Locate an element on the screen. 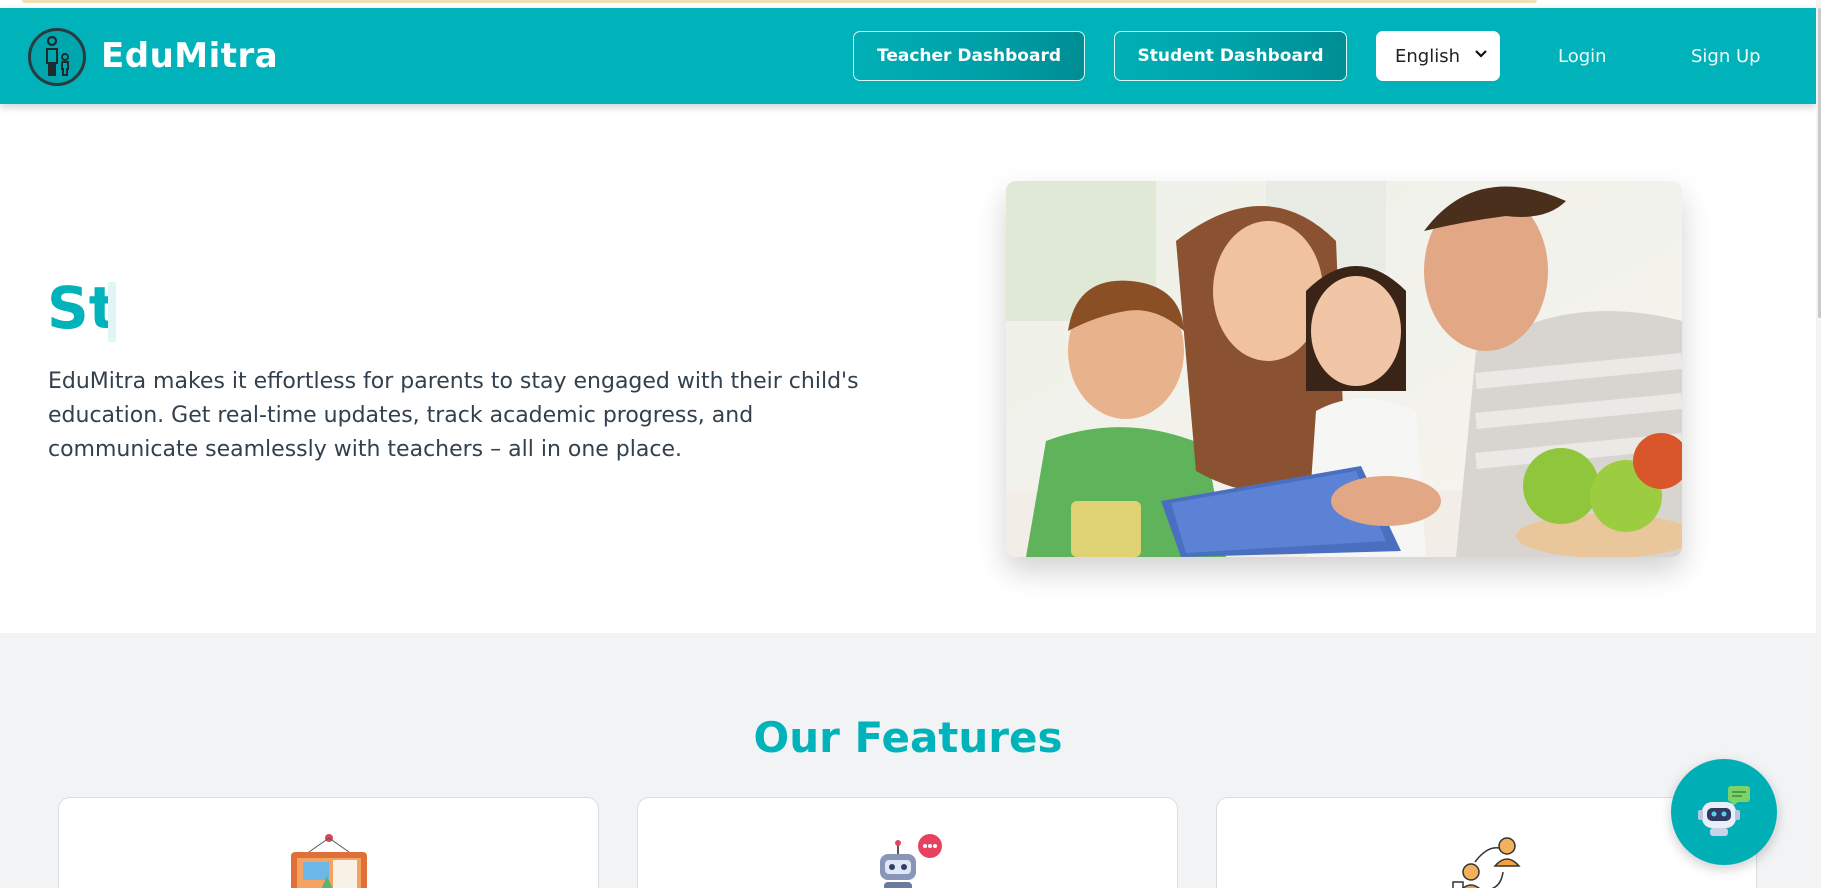  features-title: Our Features is located at coordinates (908, 737).